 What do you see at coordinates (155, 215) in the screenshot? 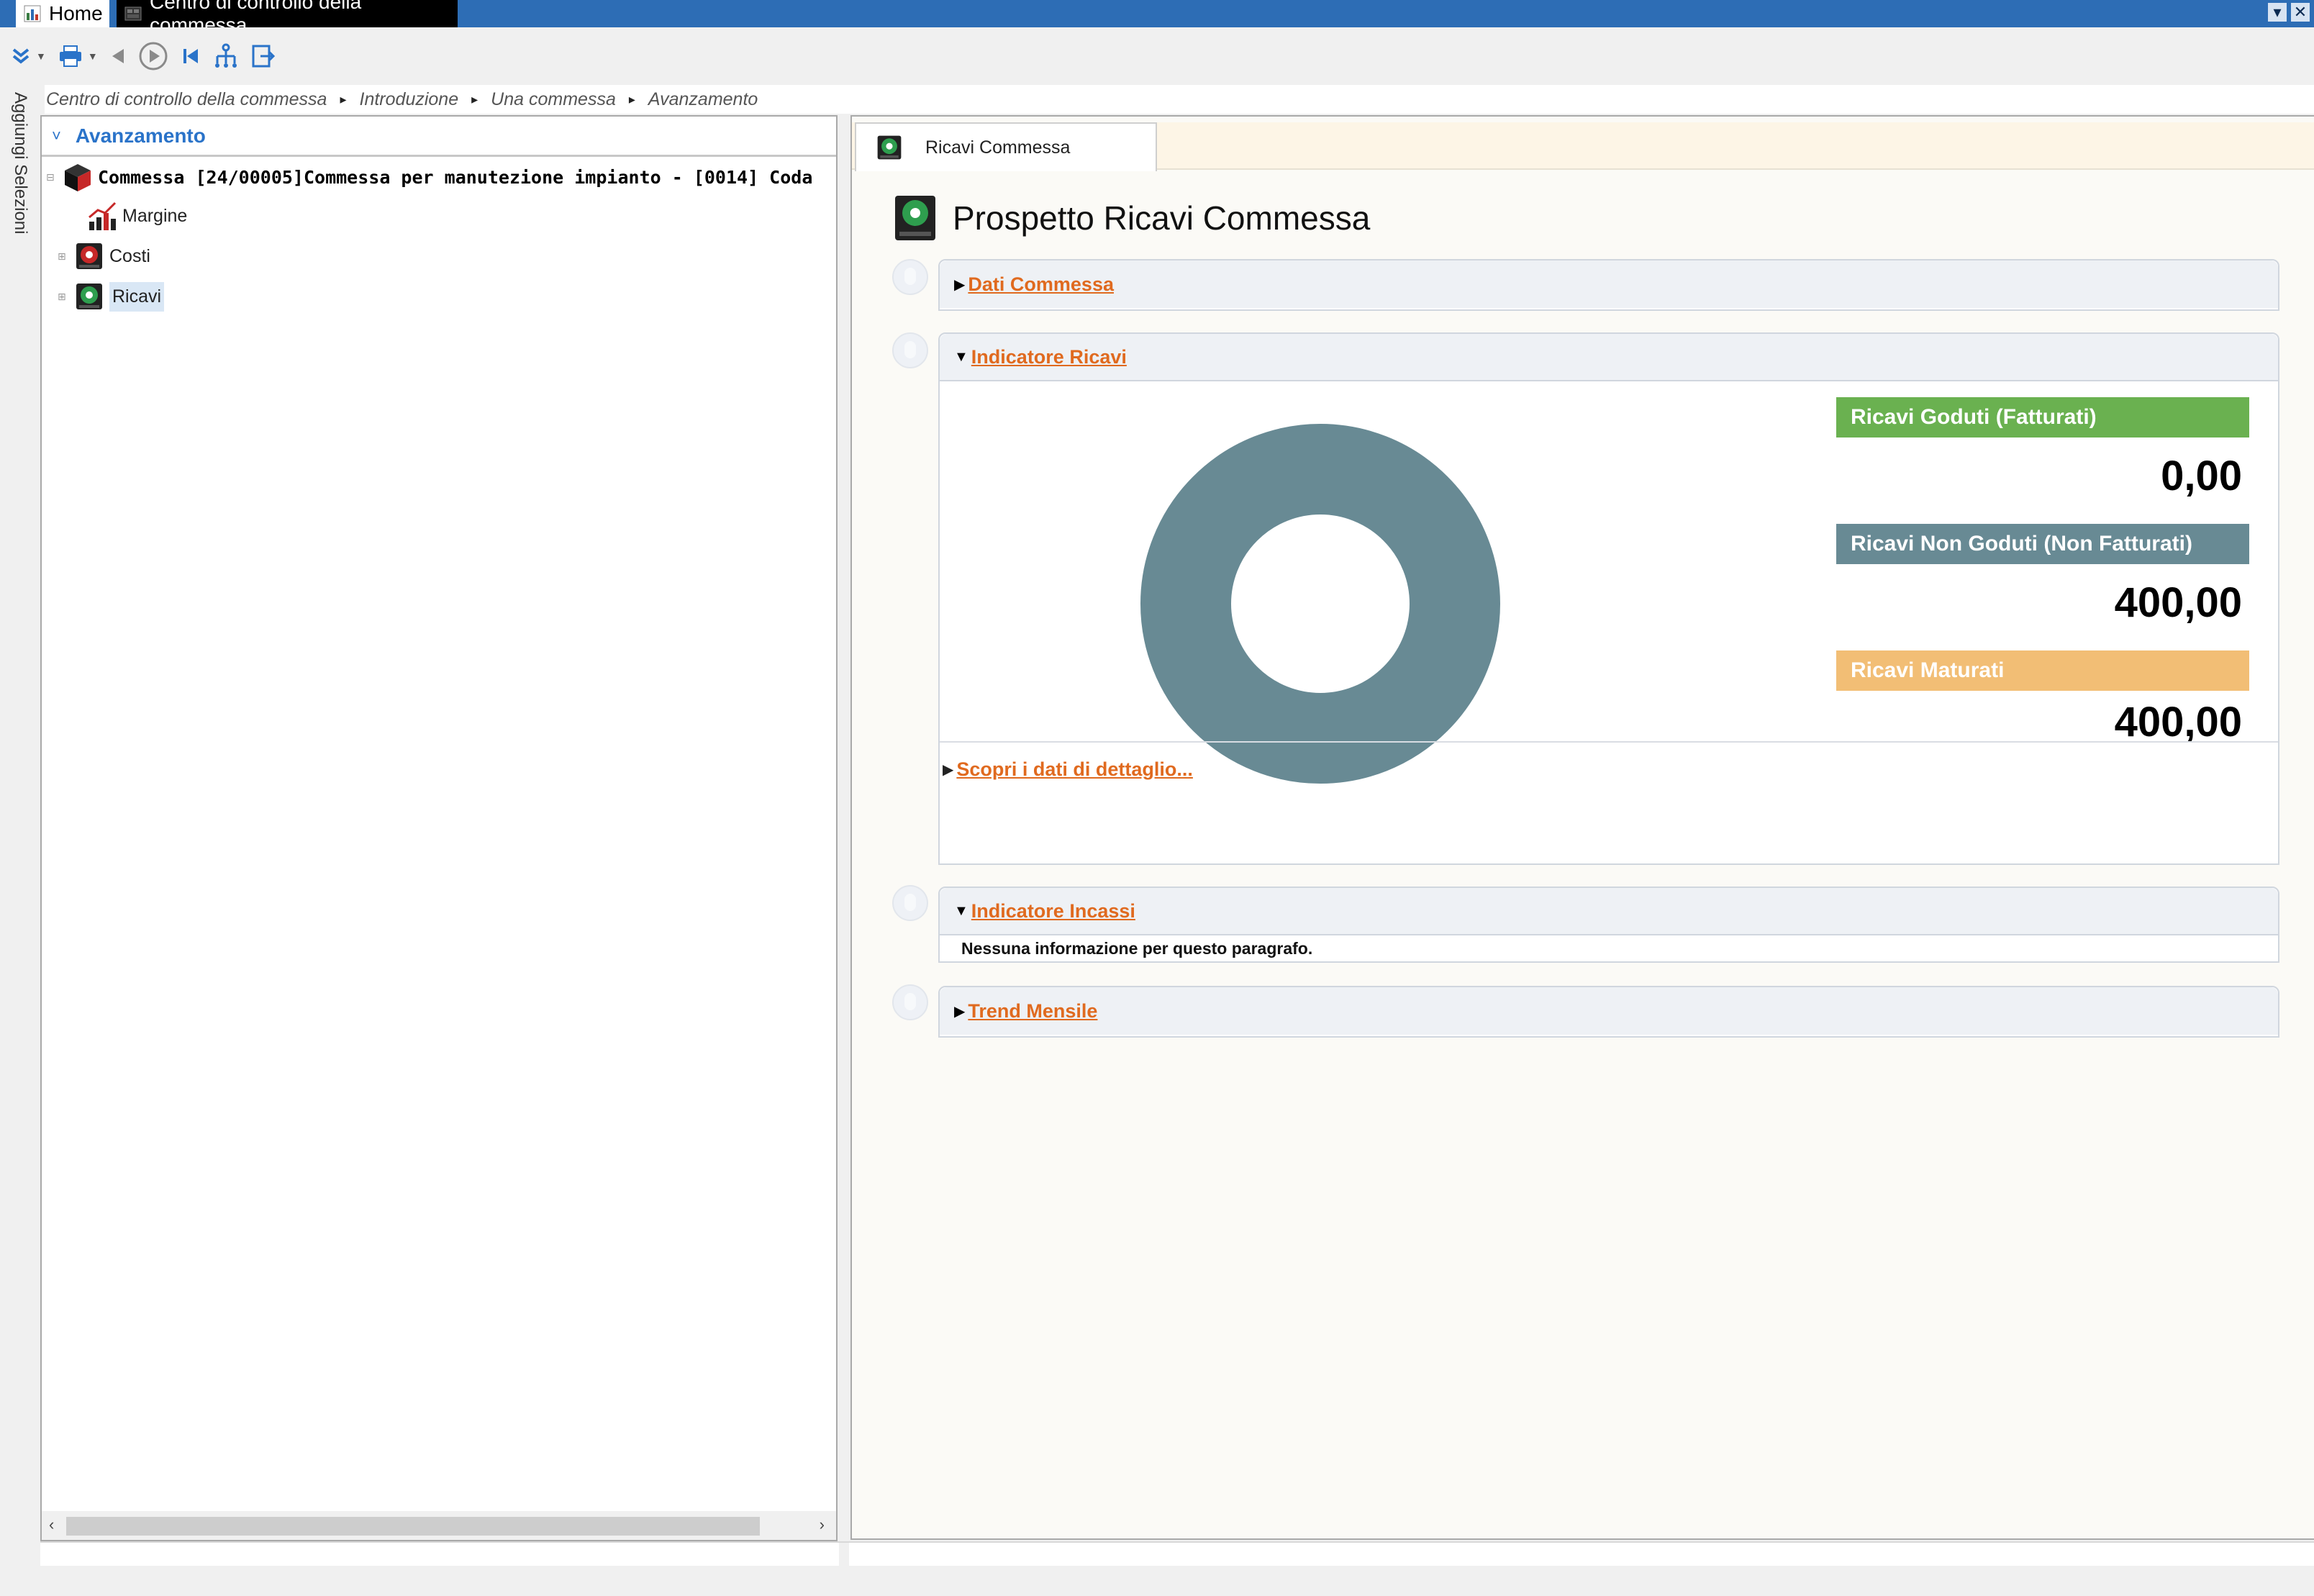
I see `tree-node-label: Margine` at bounding box center [155, 215].